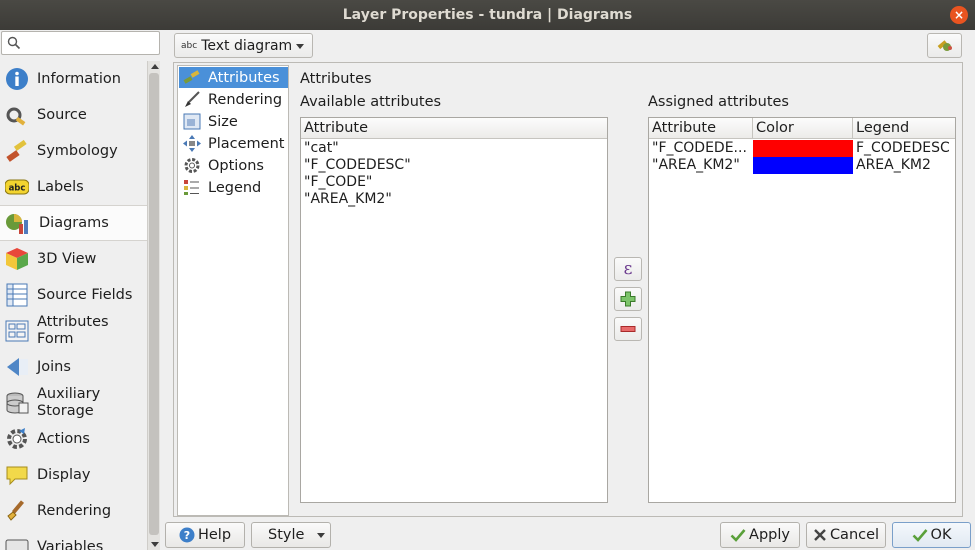  What do you see at coordinates (73, 79) in the screenshot?
I see `sidebar-item-information: Information` at bounding box center [73, 79].